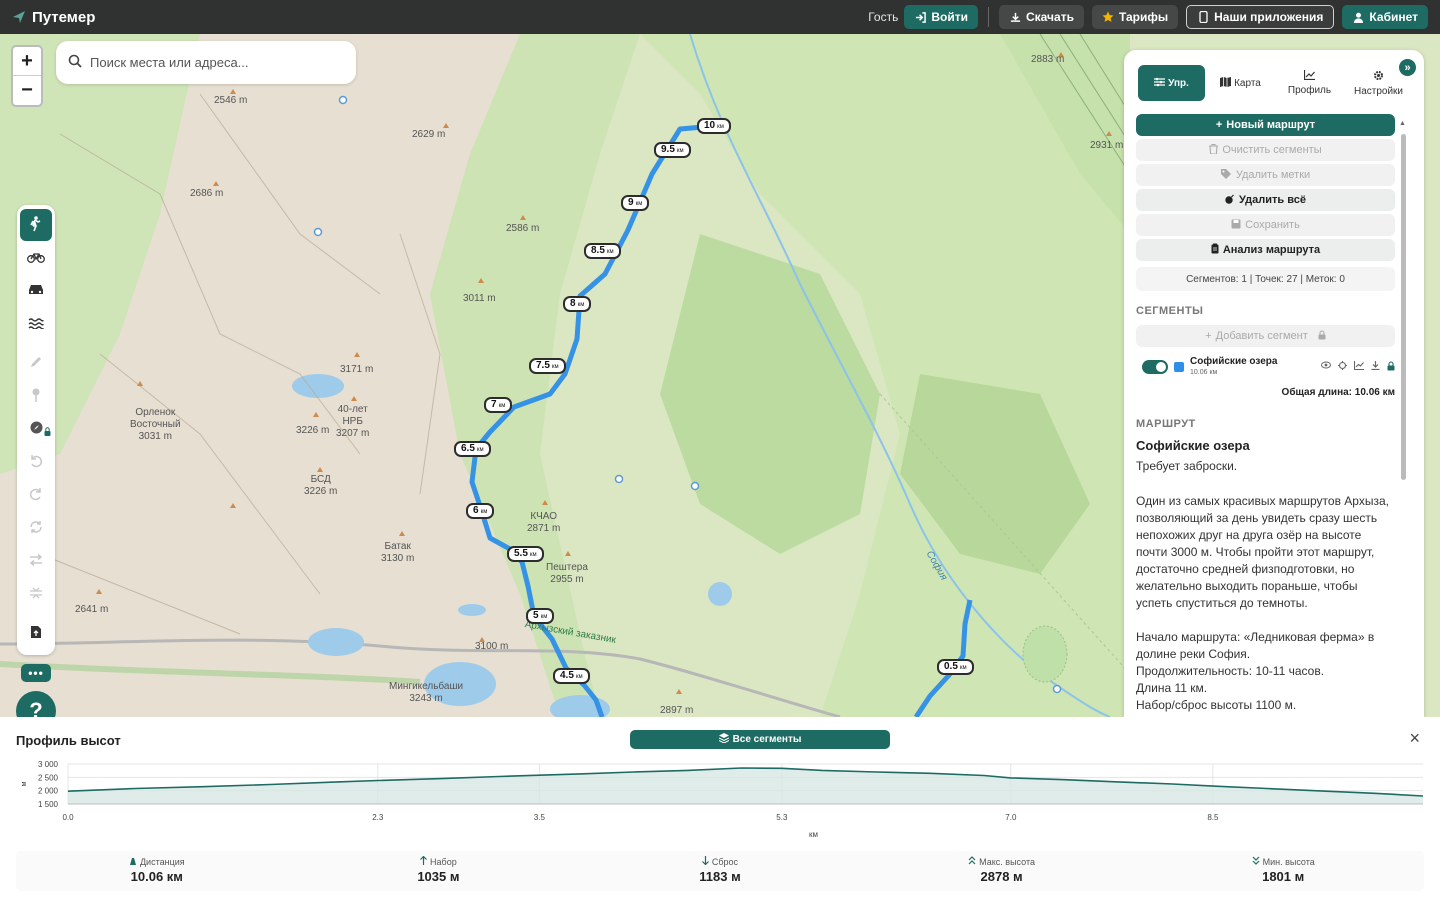 Image resolution: width=1440 pixels, height=900 pixels. Describe the element at coordinates (523, 228) in the screenshot. I see `map-label: 2586 m` at that location.